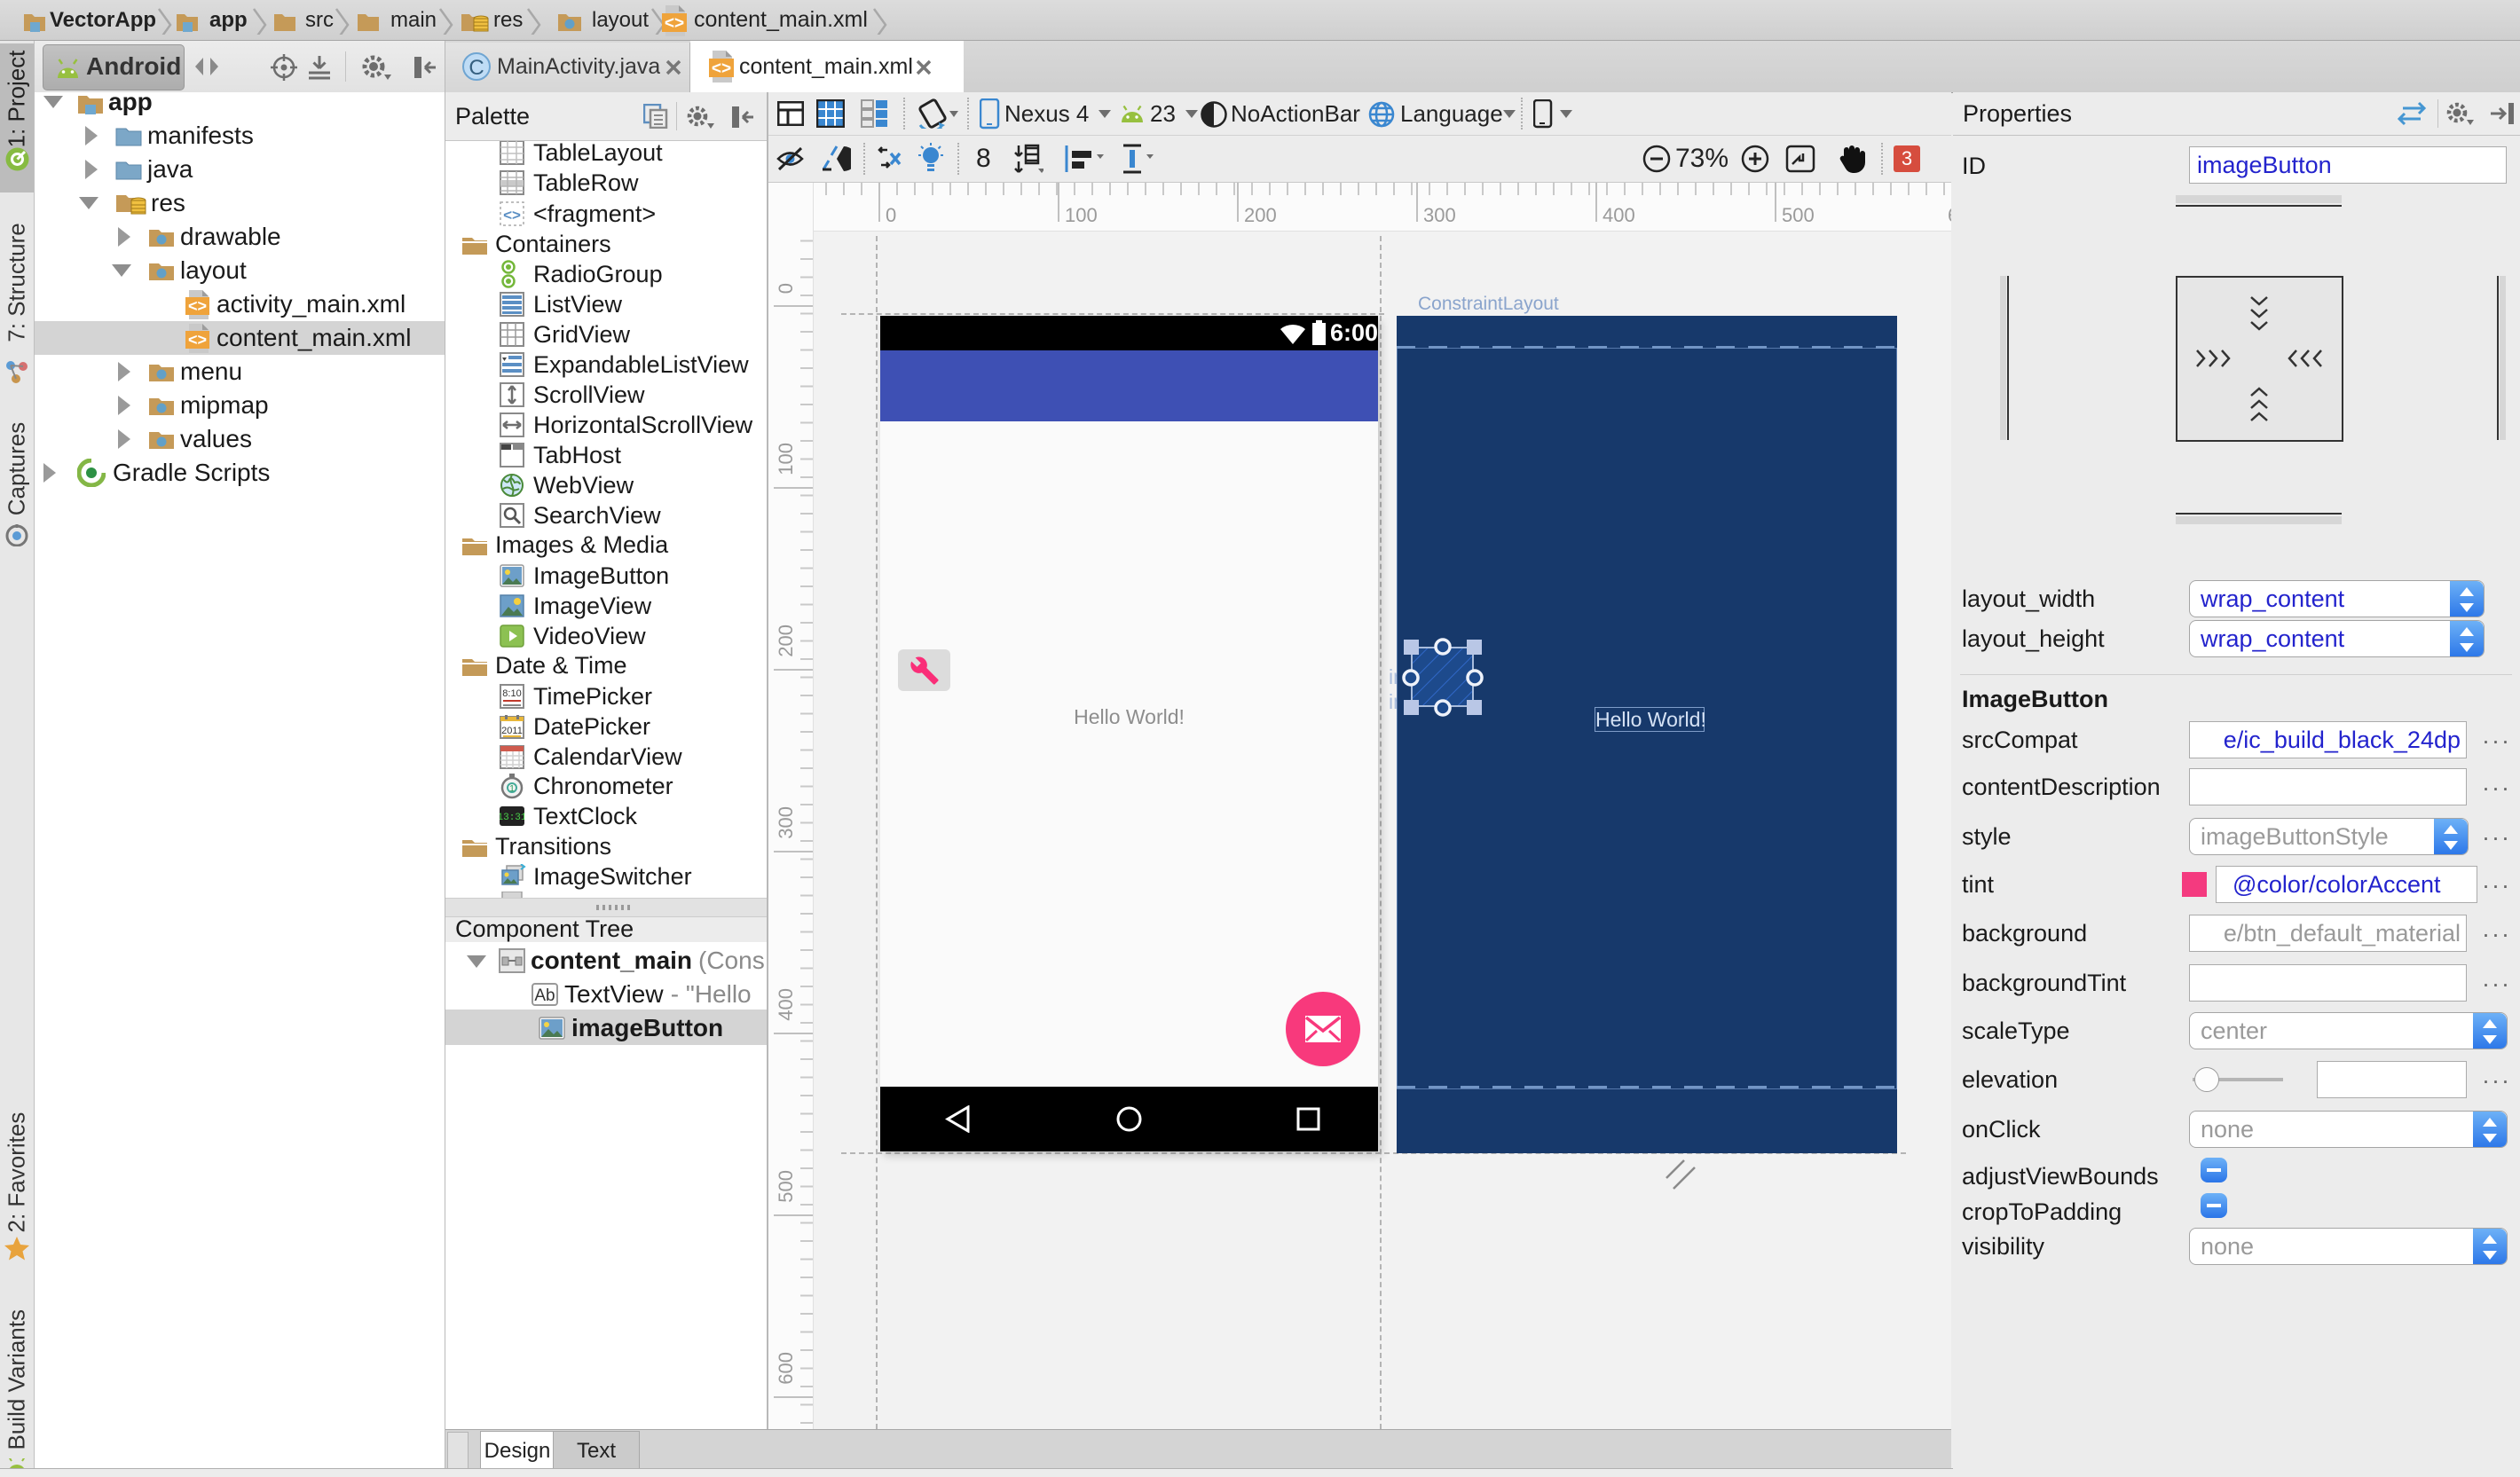 The width and height of the screenshot is (2520, 1477). What do you see at coordinates (512, 731) in the screenshot?
I see `svg-text: 2011` at bounding box center [512, 731].